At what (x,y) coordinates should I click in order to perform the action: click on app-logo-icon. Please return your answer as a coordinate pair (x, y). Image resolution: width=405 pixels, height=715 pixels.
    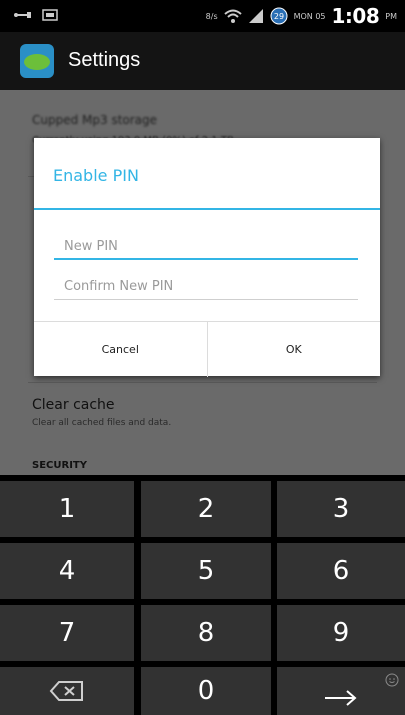
    Looking at the image, I should click on (37, 61).